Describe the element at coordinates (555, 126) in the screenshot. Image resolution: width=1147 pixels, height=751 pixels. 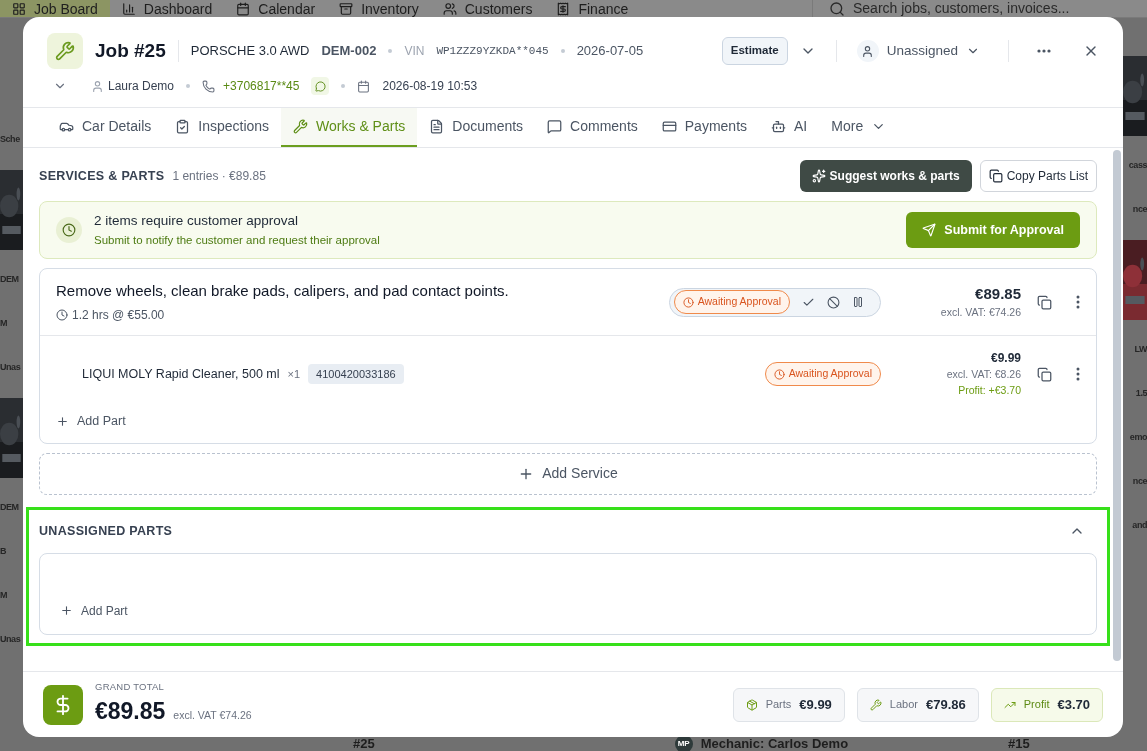
I see `comment-icon` at that location.